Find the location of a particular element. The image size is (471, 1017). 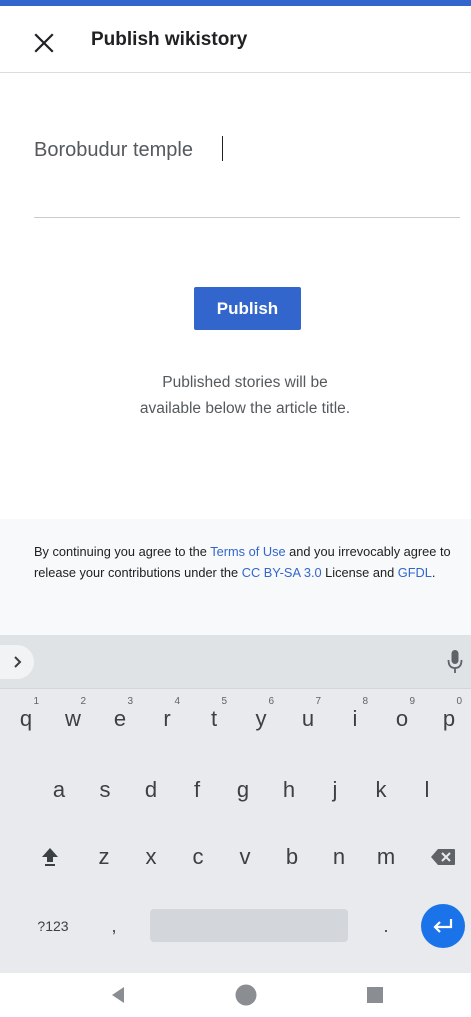

text-caret is located at coordinates (222, 148).